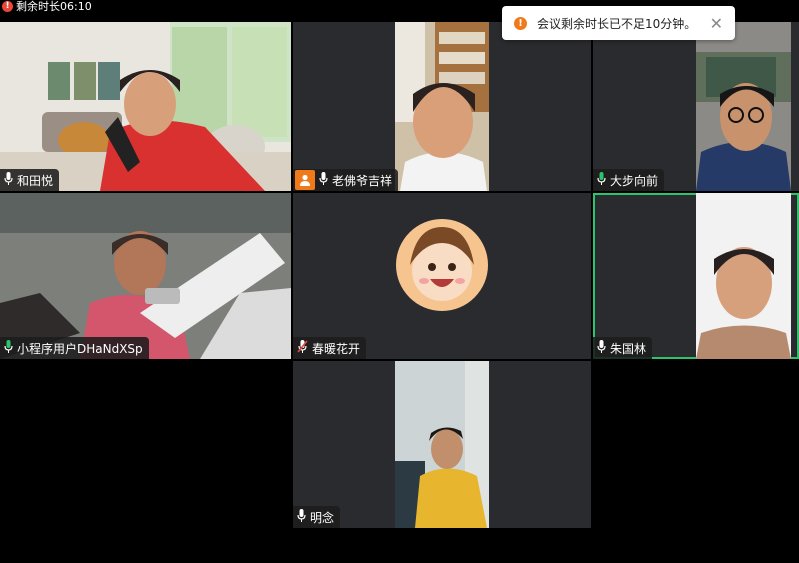  I want to click on participant-name: 和田悦, so click(35, 180).